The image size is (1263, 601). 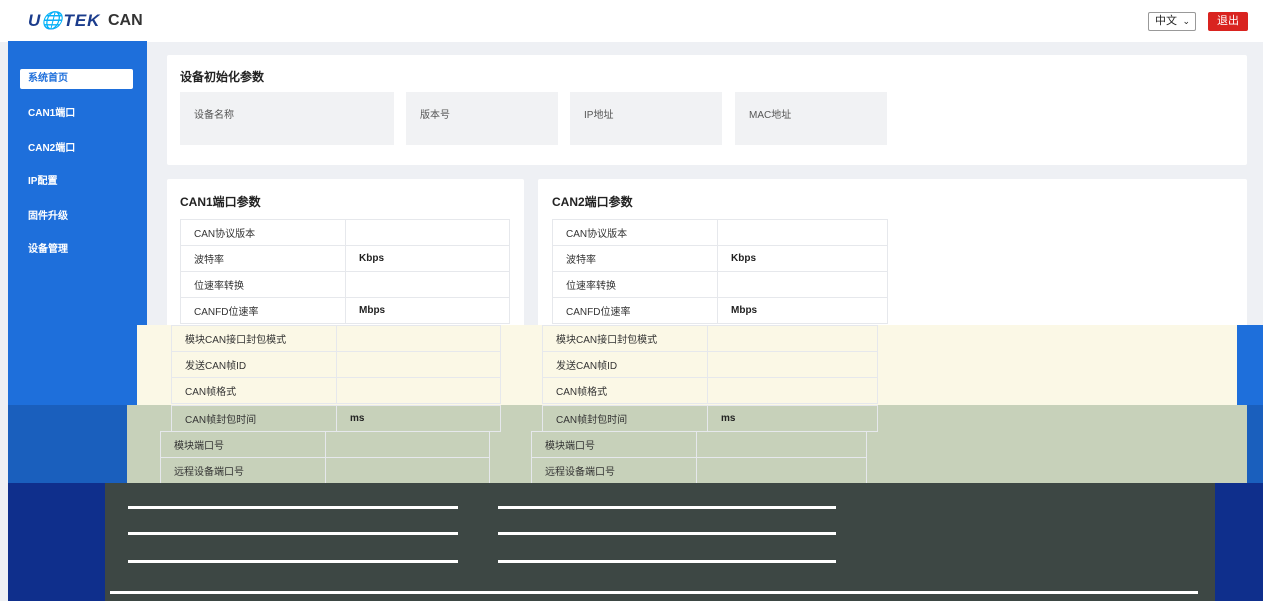 I want to click on ip-address-field: IP地址, so click(x=646, y=118).